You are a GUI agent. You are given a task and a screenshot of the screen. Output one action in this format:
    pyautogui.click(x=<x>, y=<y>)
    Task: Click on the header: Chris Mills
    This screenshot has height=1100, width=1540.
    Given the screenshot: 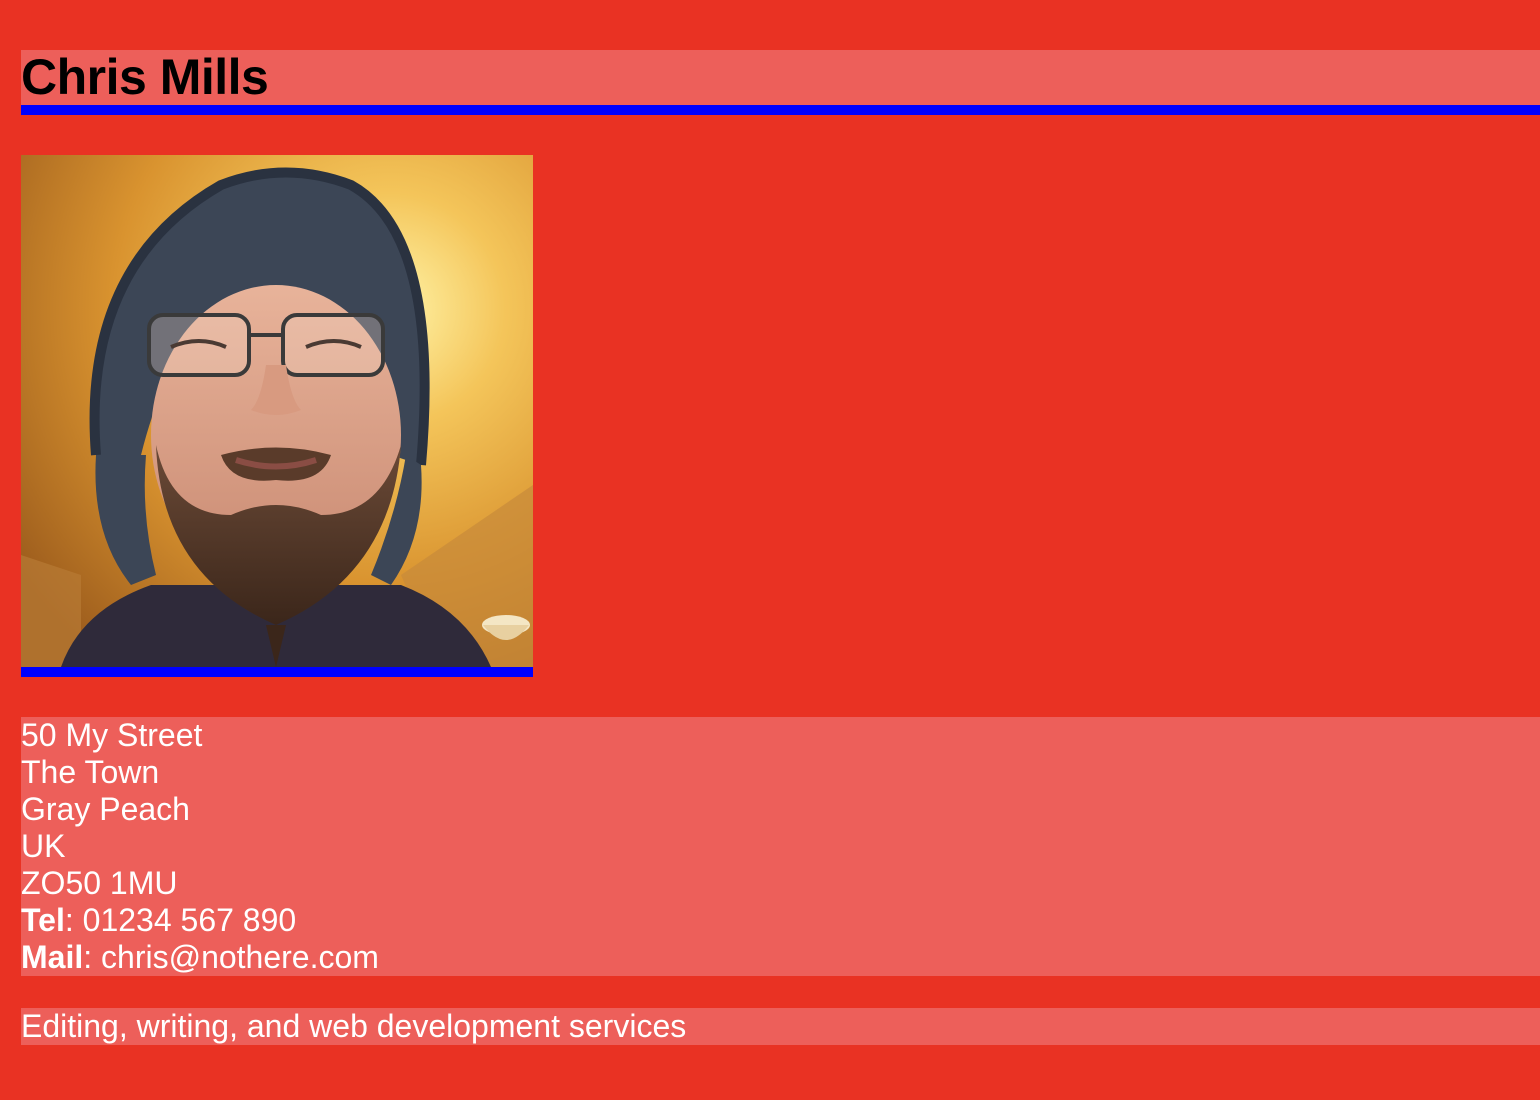 What is the action you would take?
    pyautogui.click(x=780, y=82)
    